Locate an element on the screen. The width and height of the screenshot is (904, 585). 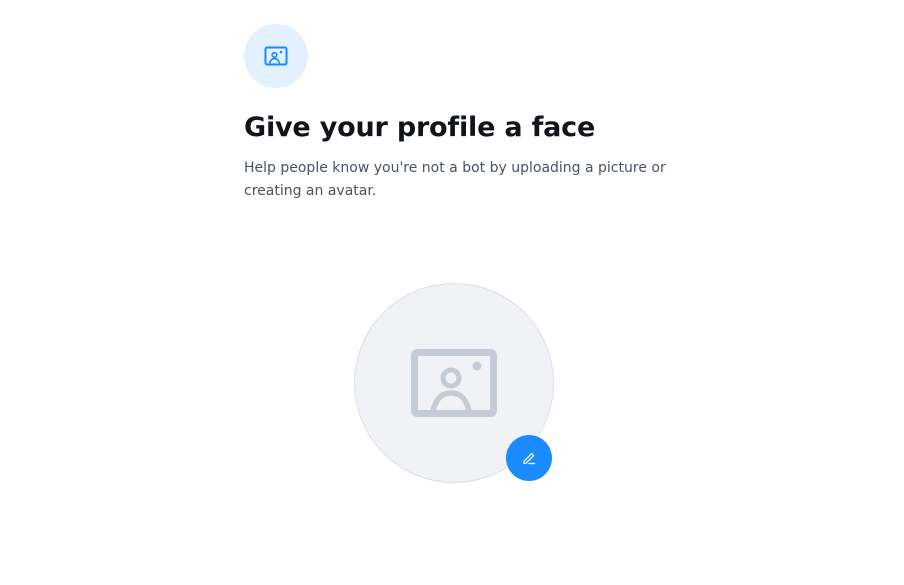
pencil-icon is located at coordinates (529, 458).